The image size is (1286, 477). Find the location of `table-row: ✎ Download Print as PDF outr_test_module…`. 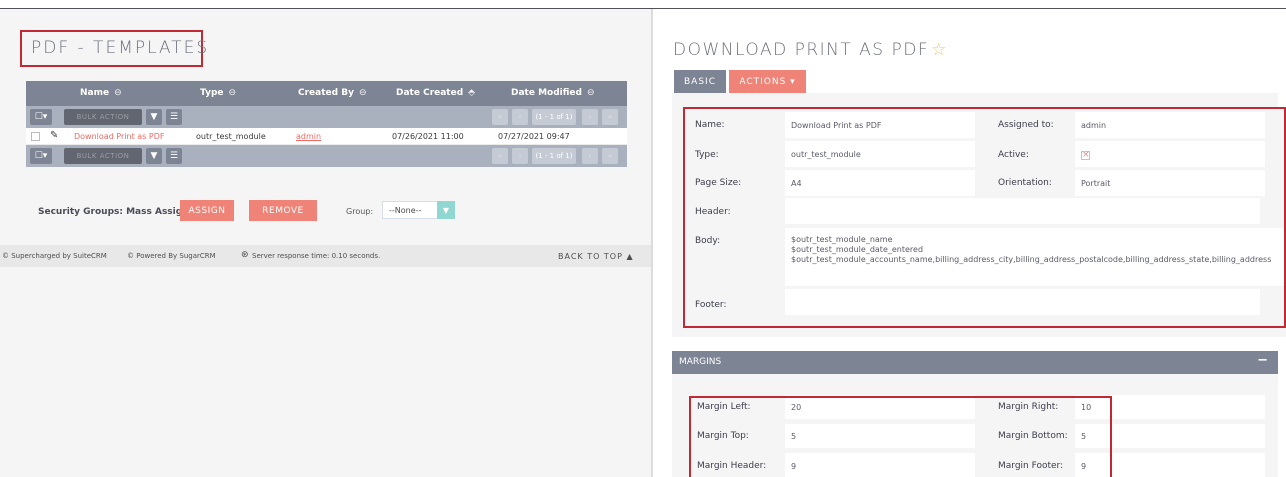

table-row: ✎ Download Print as PDF outr_test_module… is located at coordinates (326, 136).